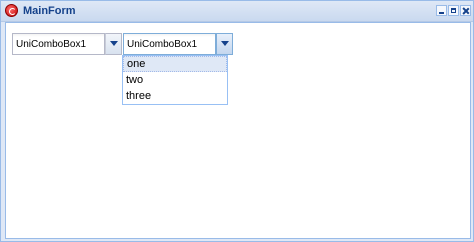 The width and height of the screenshot is (474, 242). I want to click on combo-box-2-dropdown-list: one two three, so click(175, 80).